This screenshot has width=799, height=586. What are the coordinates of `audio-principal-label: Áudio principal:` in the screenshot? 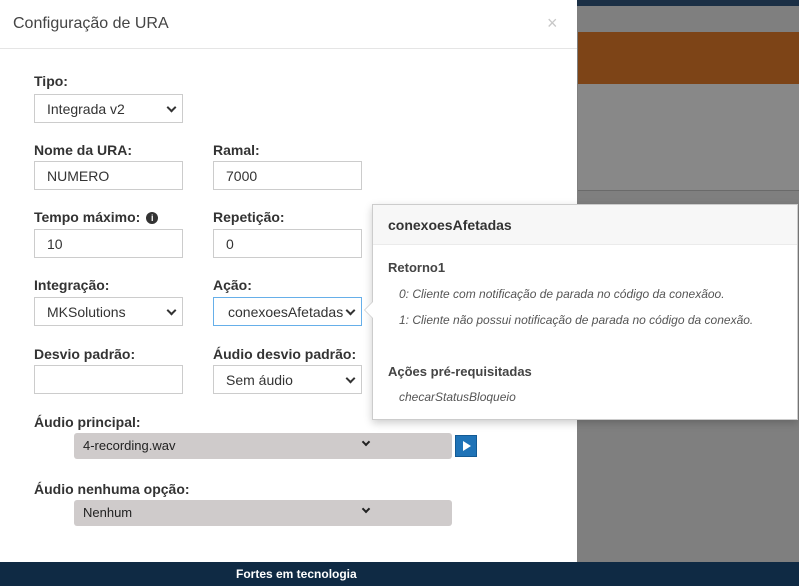 It's located at (87, 422).